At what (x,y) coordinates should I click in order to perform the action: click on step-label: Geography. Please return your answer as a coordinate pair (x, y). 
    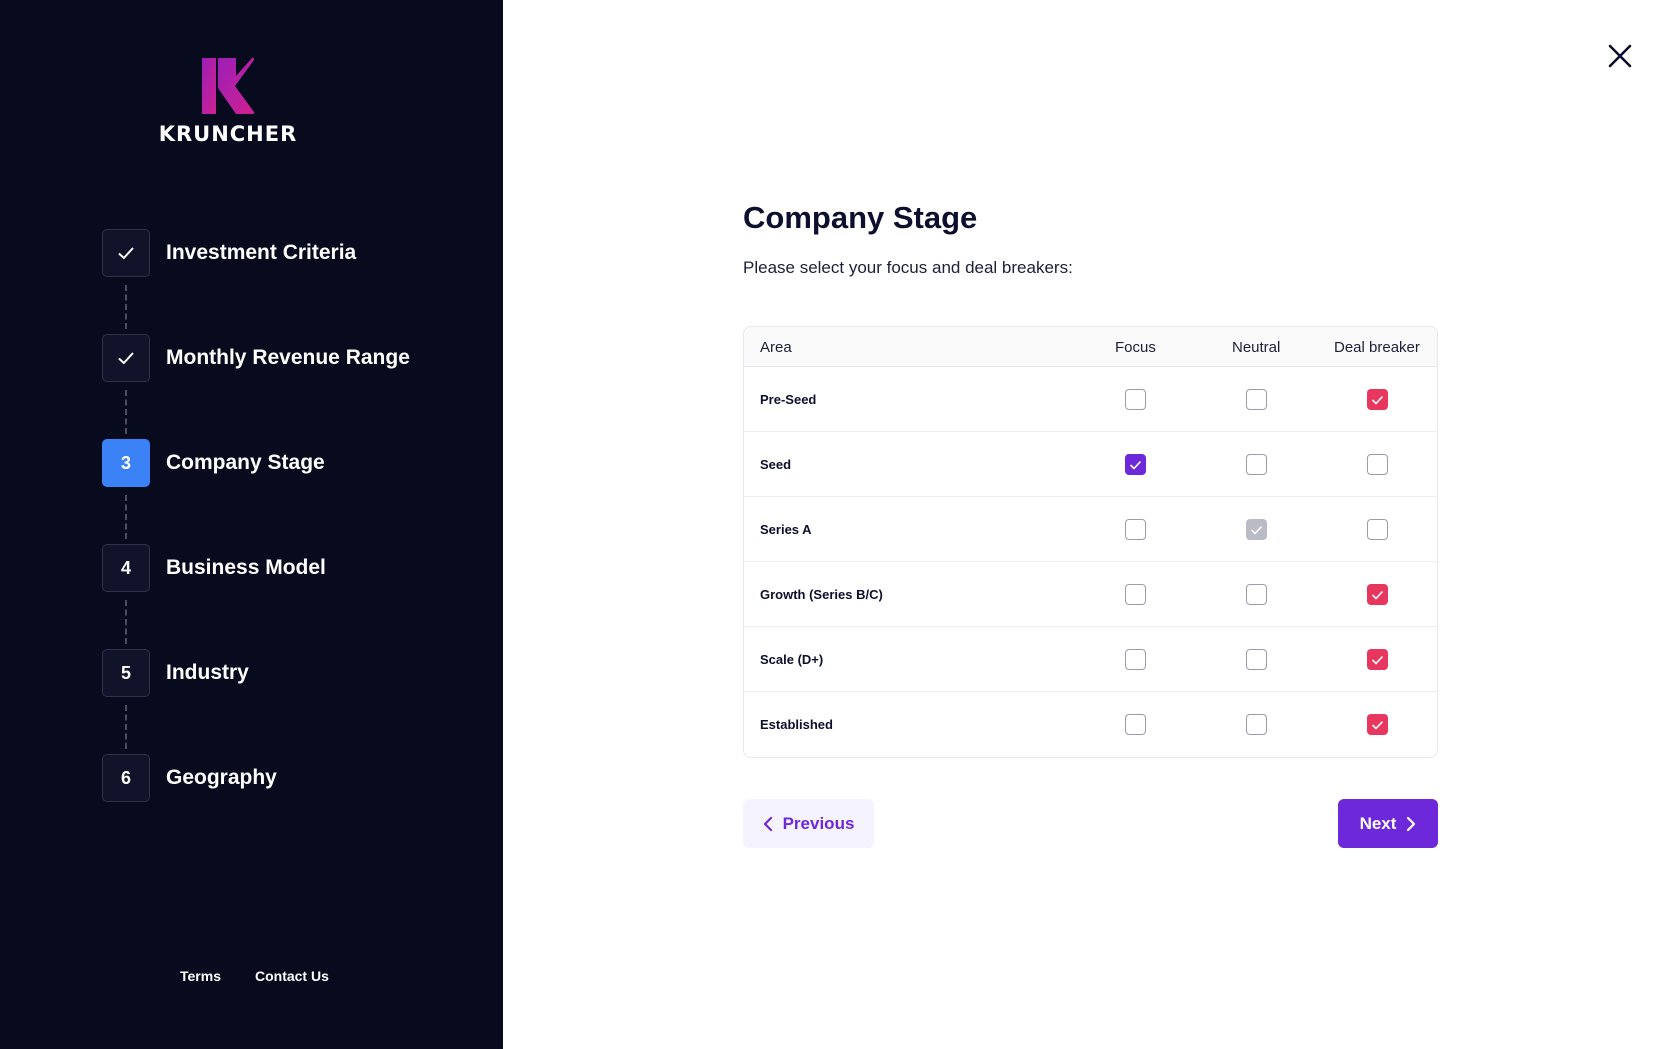
    Looking at the image, I should click on (221, 777).